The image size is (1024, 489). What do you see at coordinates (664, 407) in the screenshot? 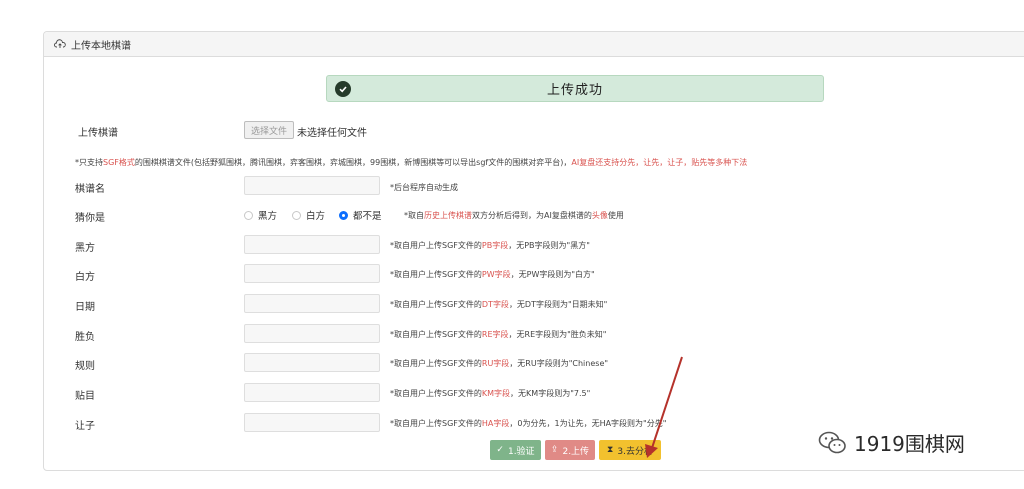
I see `annotation-arrow` at bounding box center [664, 407].